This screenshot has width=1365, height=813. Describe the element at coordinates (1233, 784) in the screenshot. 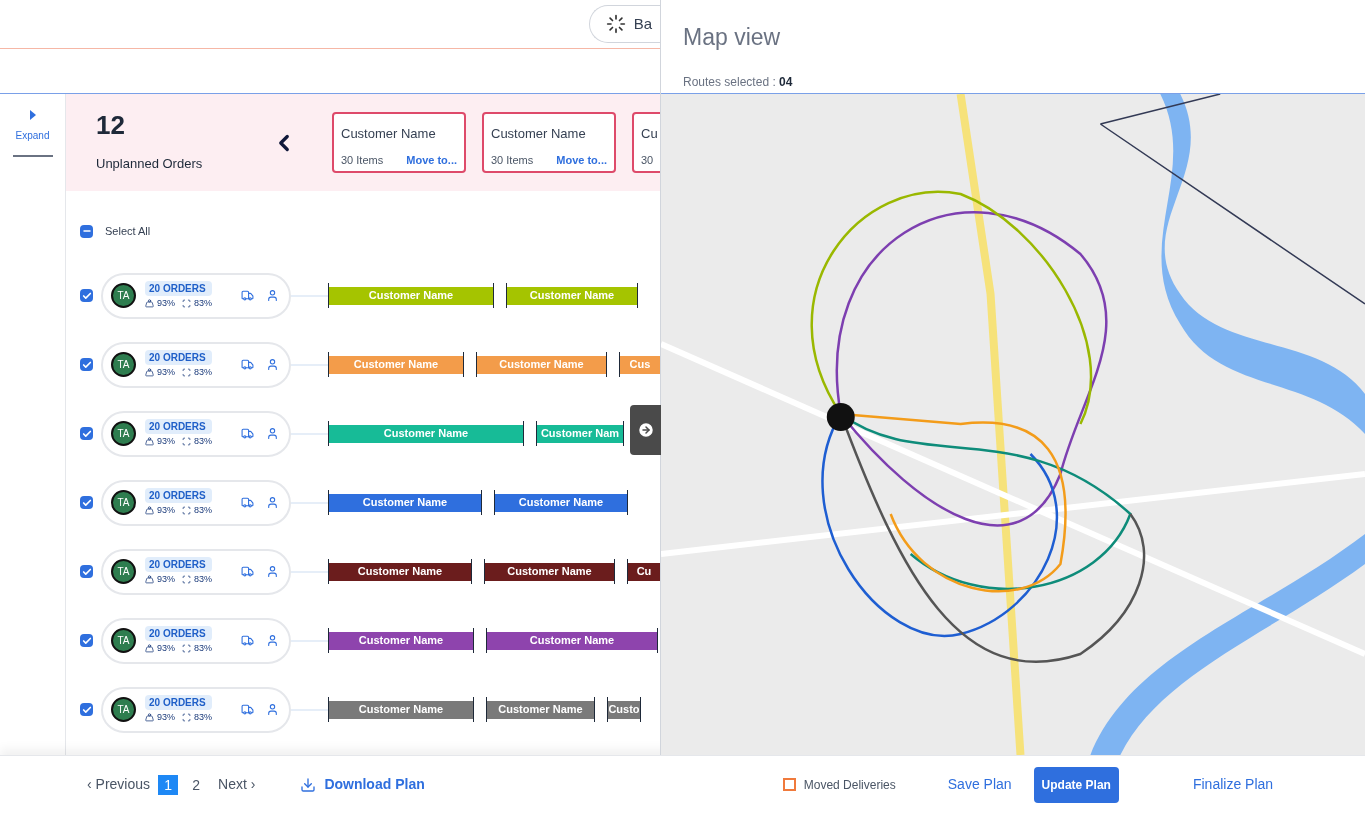

I see `finalize-plan-button: Finalize Plan` at that location.